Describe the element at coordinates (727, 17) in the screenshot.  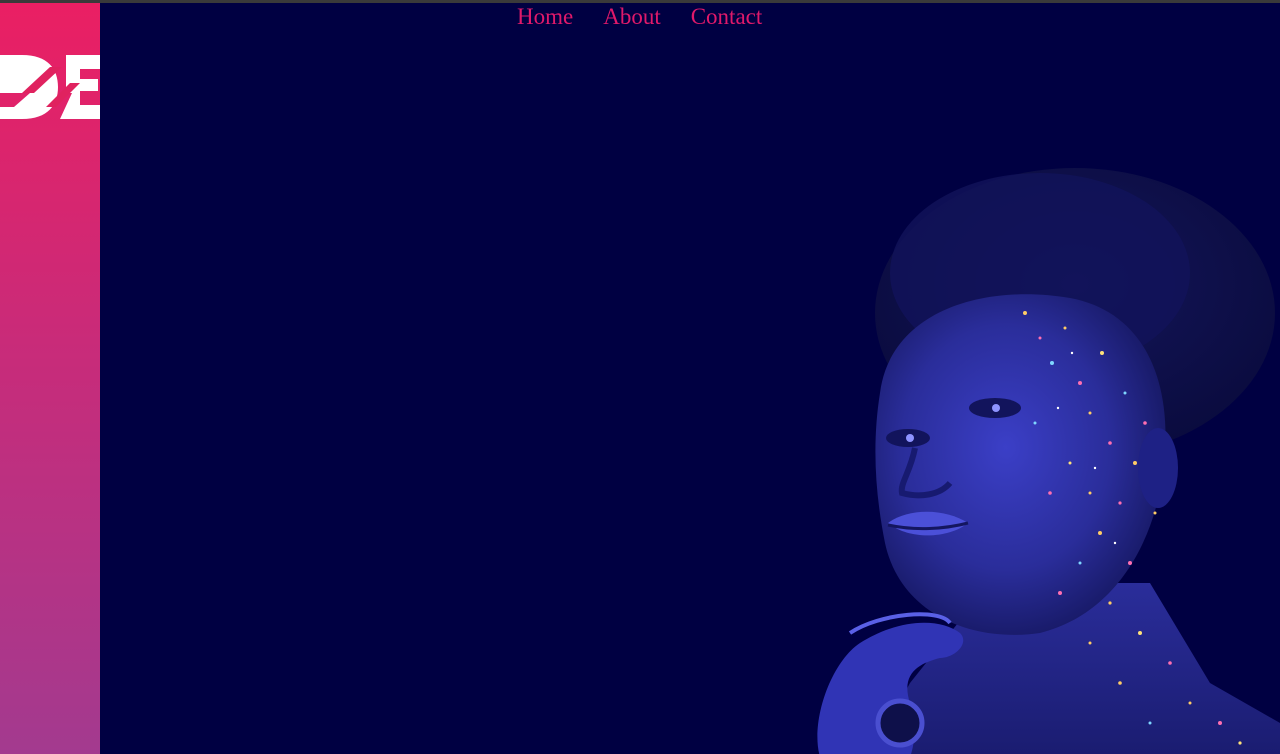
I see `nav-contact-link: Contact` at that location.